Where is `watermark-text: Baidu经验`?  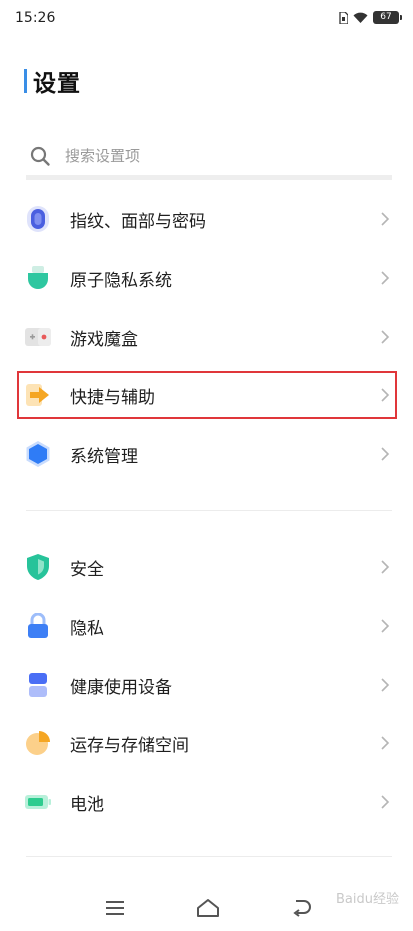 watermark-text: Baidu经验 is located at coordinates (367, 899).